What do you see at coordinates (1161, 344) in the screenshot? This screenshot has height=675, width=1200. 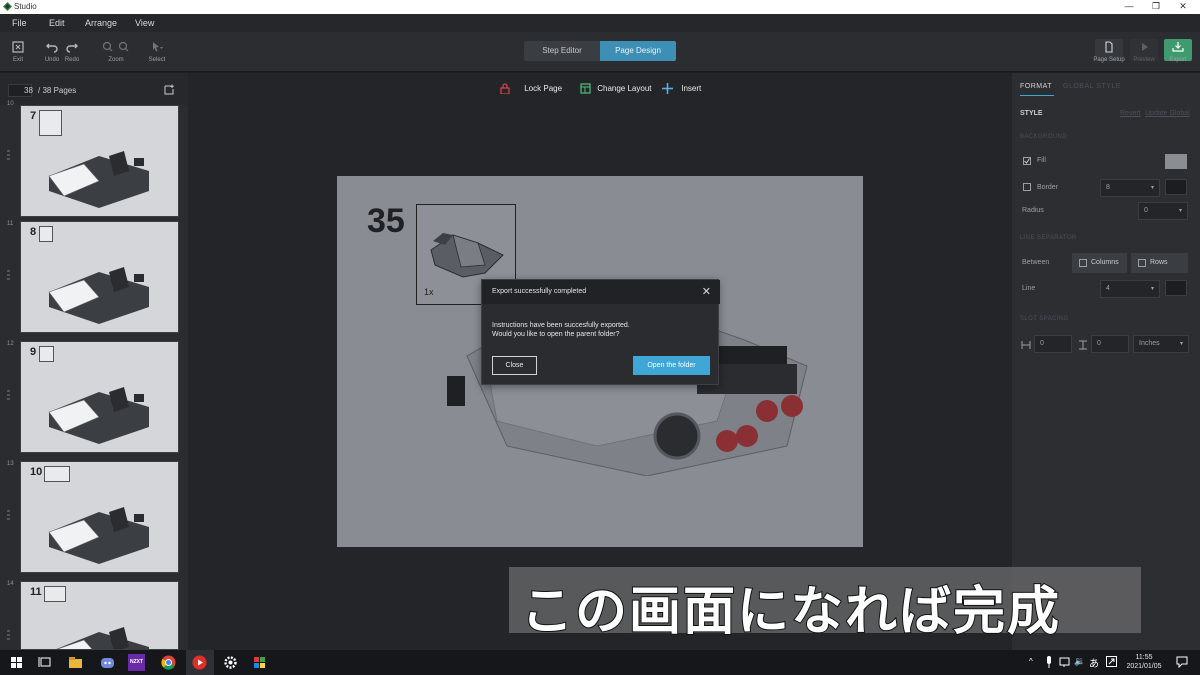 I see `units-select: Inches ▾` at bounding box center [1161, 344].